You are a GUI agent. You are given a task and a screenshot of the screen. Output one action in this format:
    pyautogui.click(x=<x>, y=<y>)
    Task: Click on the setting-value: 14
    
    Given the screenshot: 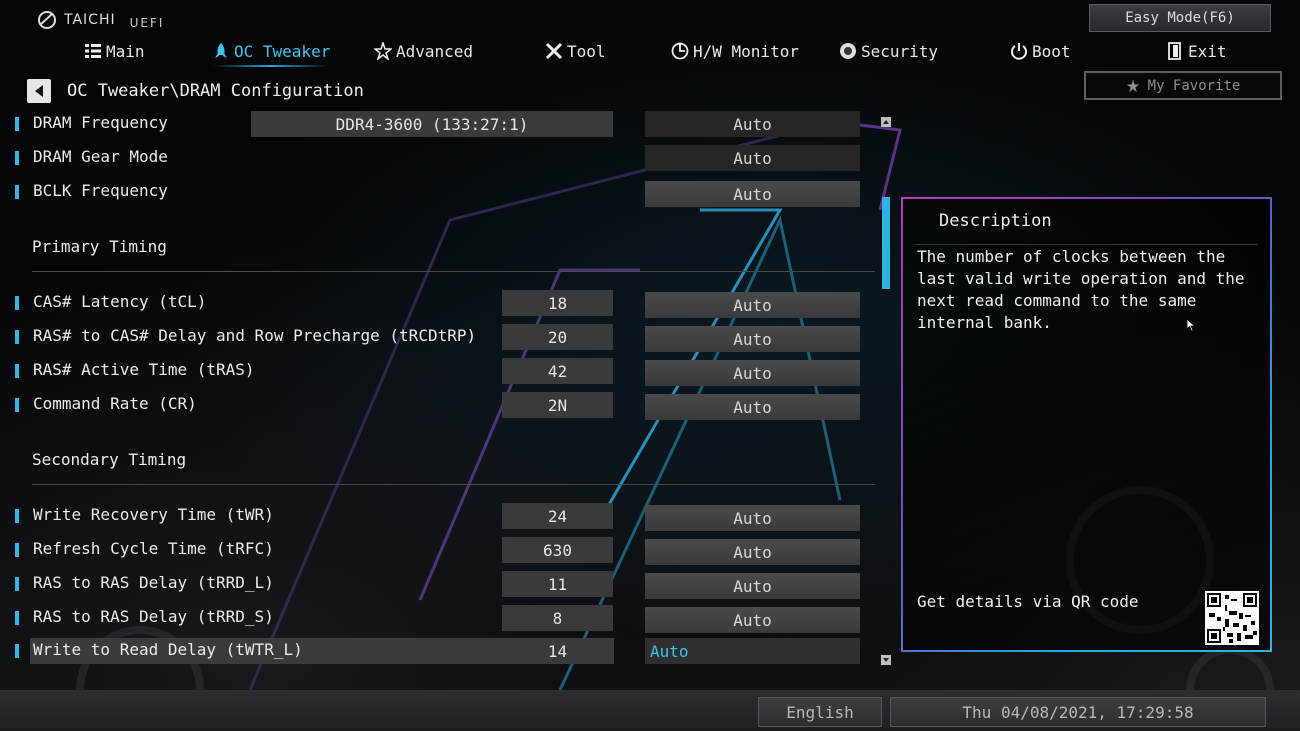 What is the action you would take?
    pyautogui.click(x=557, y=651)
    